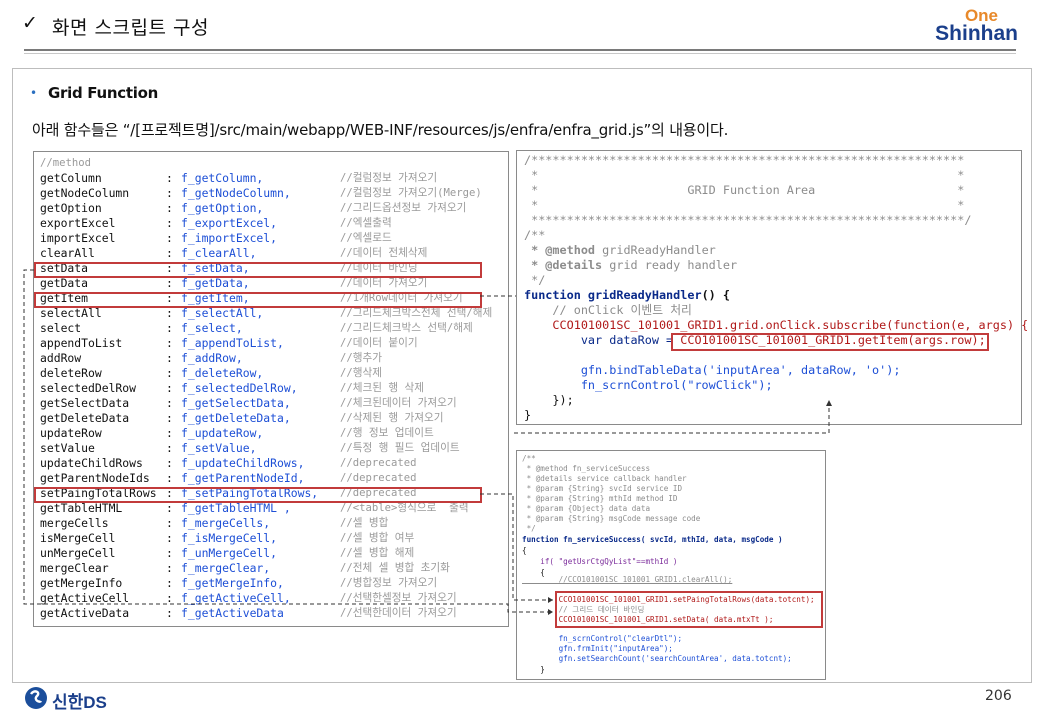  Describe the element at coordinates (998, 696) in the screenshot. I see `page-number: 206` at that location.